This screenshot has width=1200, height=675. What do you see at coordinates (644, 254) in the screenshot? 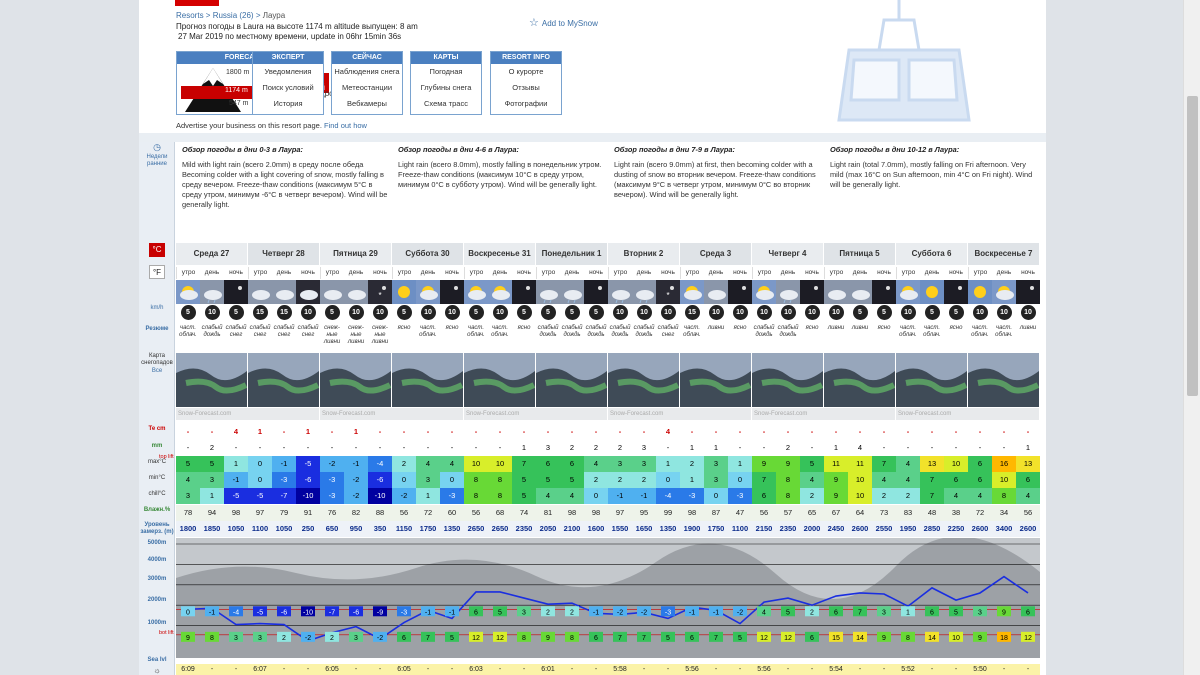
I see `day-header: Вторник 2` at bounding box center [644, 254].